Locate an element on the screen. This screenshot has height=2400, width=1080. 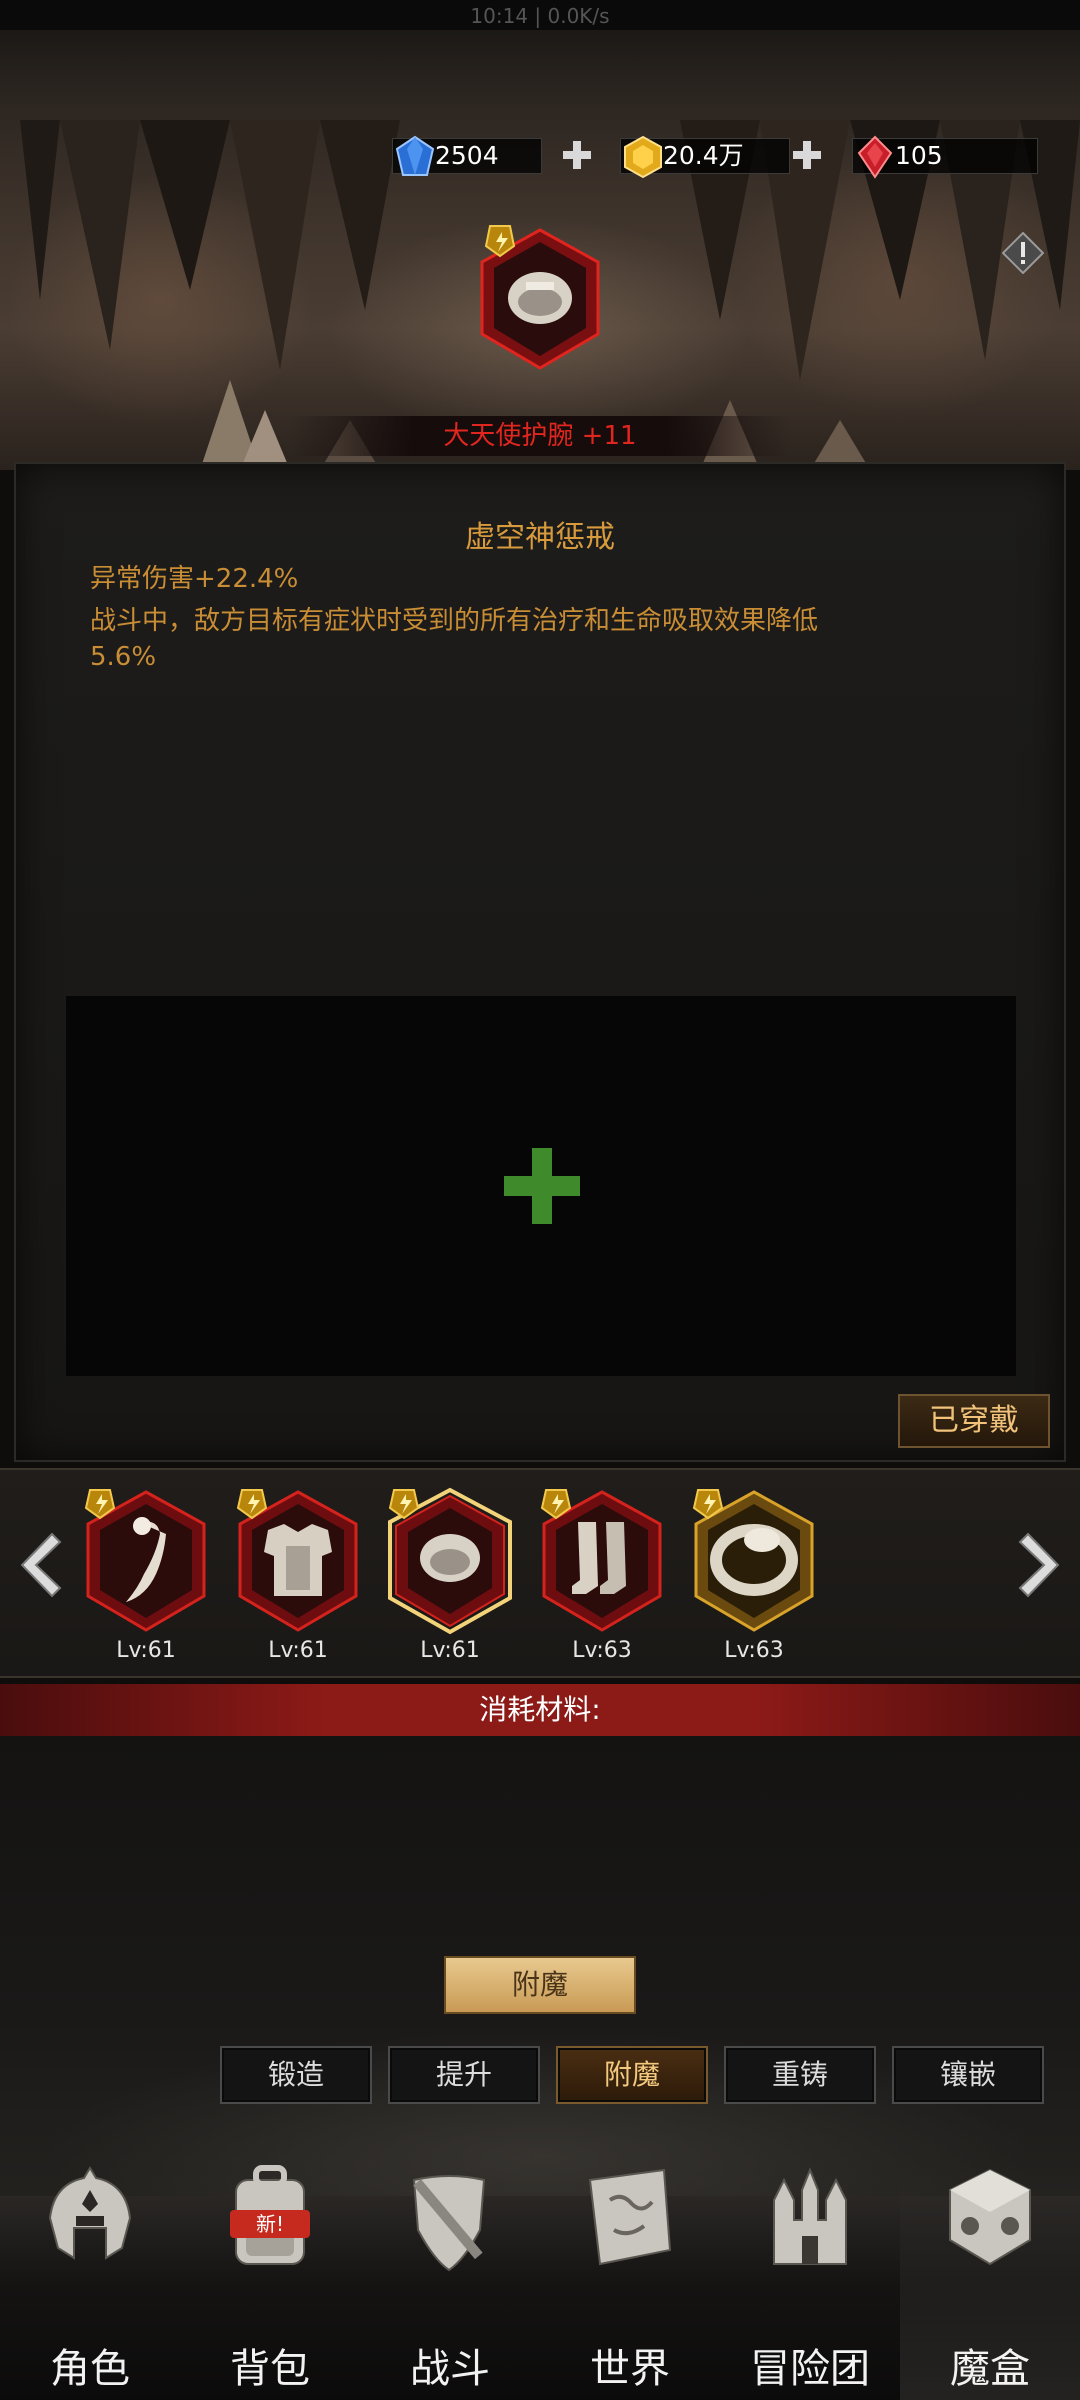
armor-icon is located at coordinates (297, 1560).